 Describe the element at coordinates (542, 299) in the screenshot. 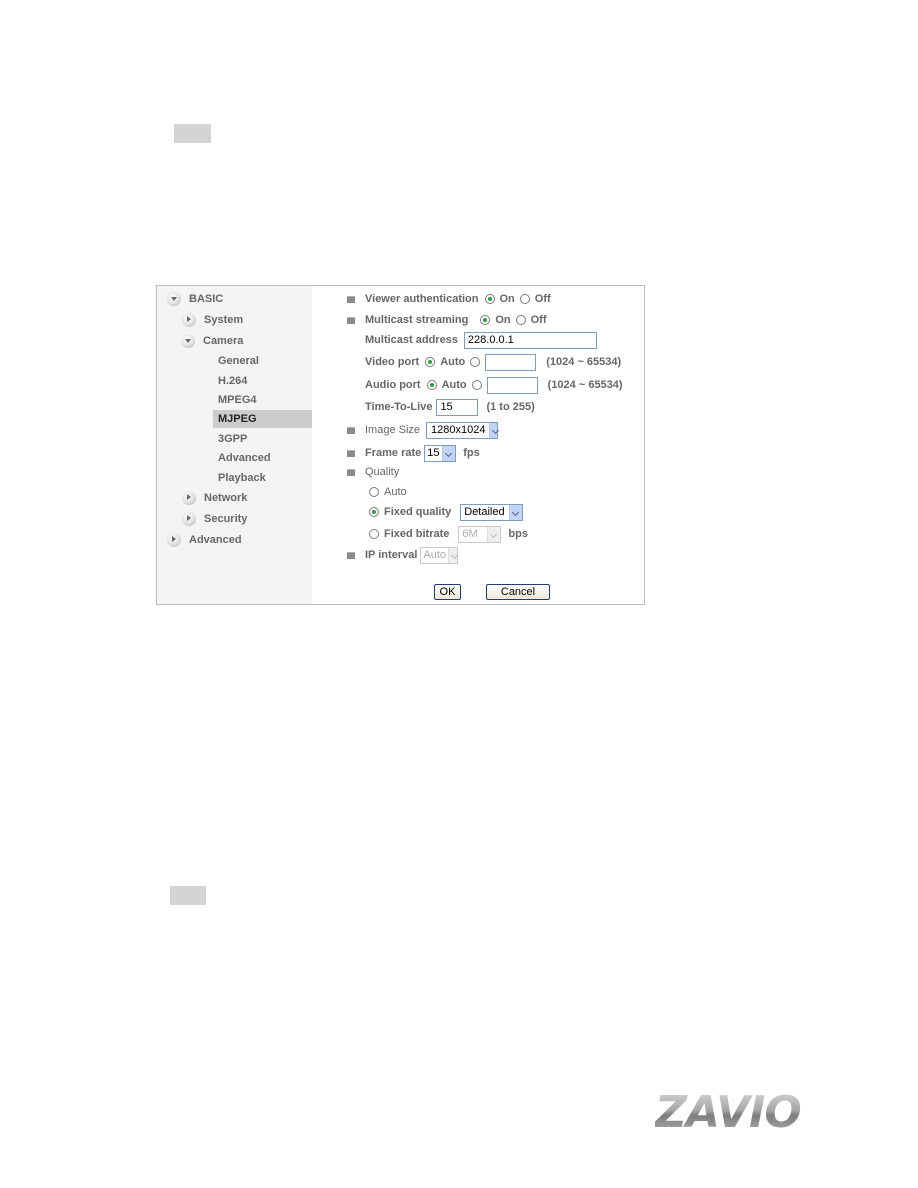

I see `viewer-auth-off-label: Off` at that location.